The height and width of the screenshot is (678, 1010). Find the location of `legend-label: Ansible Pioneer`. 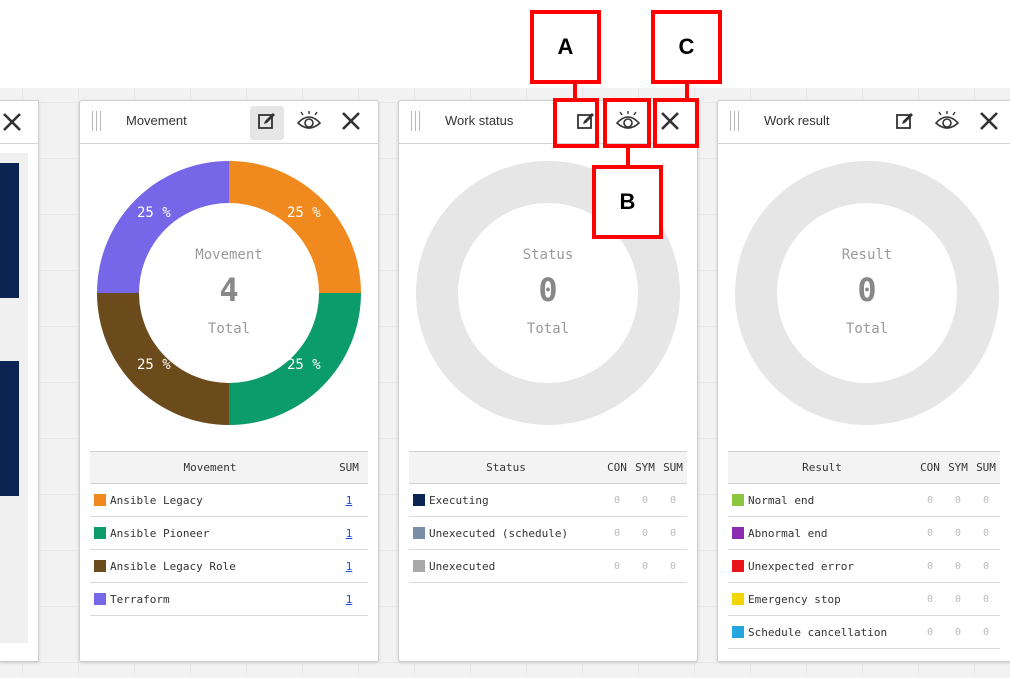

legend-label: Ansible Pioneer is located at coordinates (160, 533).